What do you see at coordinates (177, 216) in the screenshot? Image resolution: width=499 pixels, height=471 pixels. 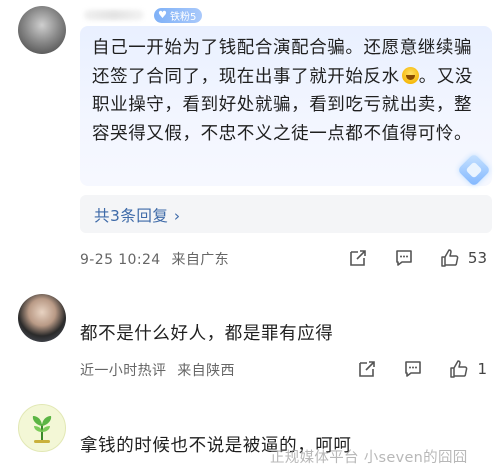 I see `chevron-right-icon: ›` at bounding box center [177, 216].